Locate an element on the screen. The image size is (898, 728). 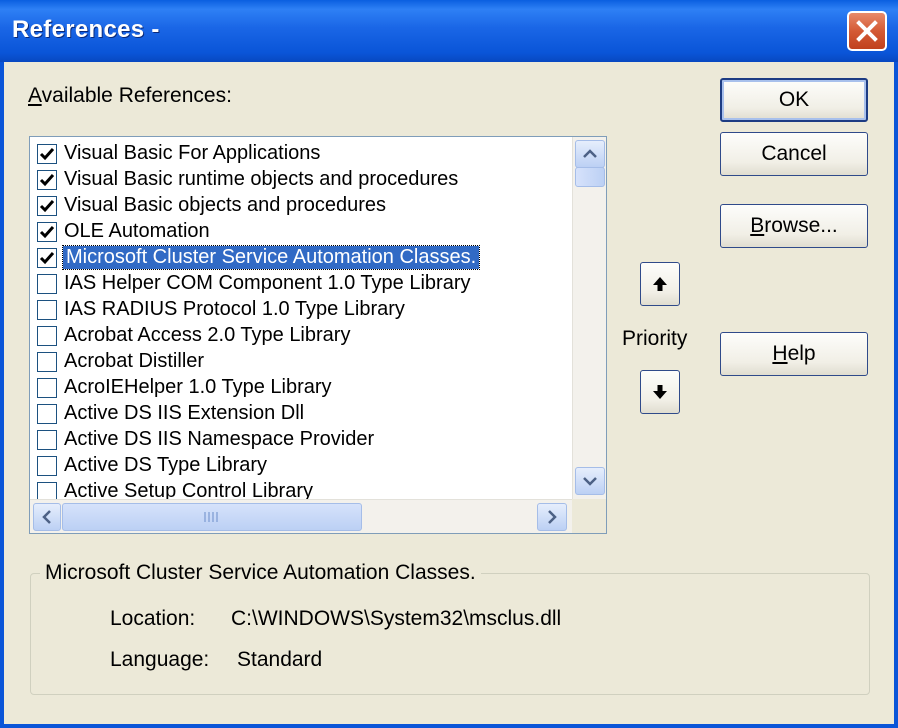
reference-list-item: Visual Basic objects and procedures is located at coordinates (300, 206).